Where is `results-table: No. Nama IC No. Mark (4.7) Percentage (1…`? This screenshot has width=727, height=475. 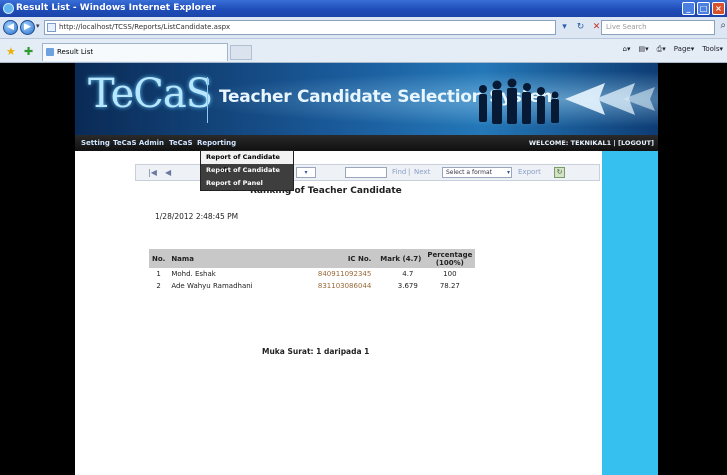
results-table: No. Nama IC No. Mark (4.7) Percentage (1… is located at coordinates (312, 270).